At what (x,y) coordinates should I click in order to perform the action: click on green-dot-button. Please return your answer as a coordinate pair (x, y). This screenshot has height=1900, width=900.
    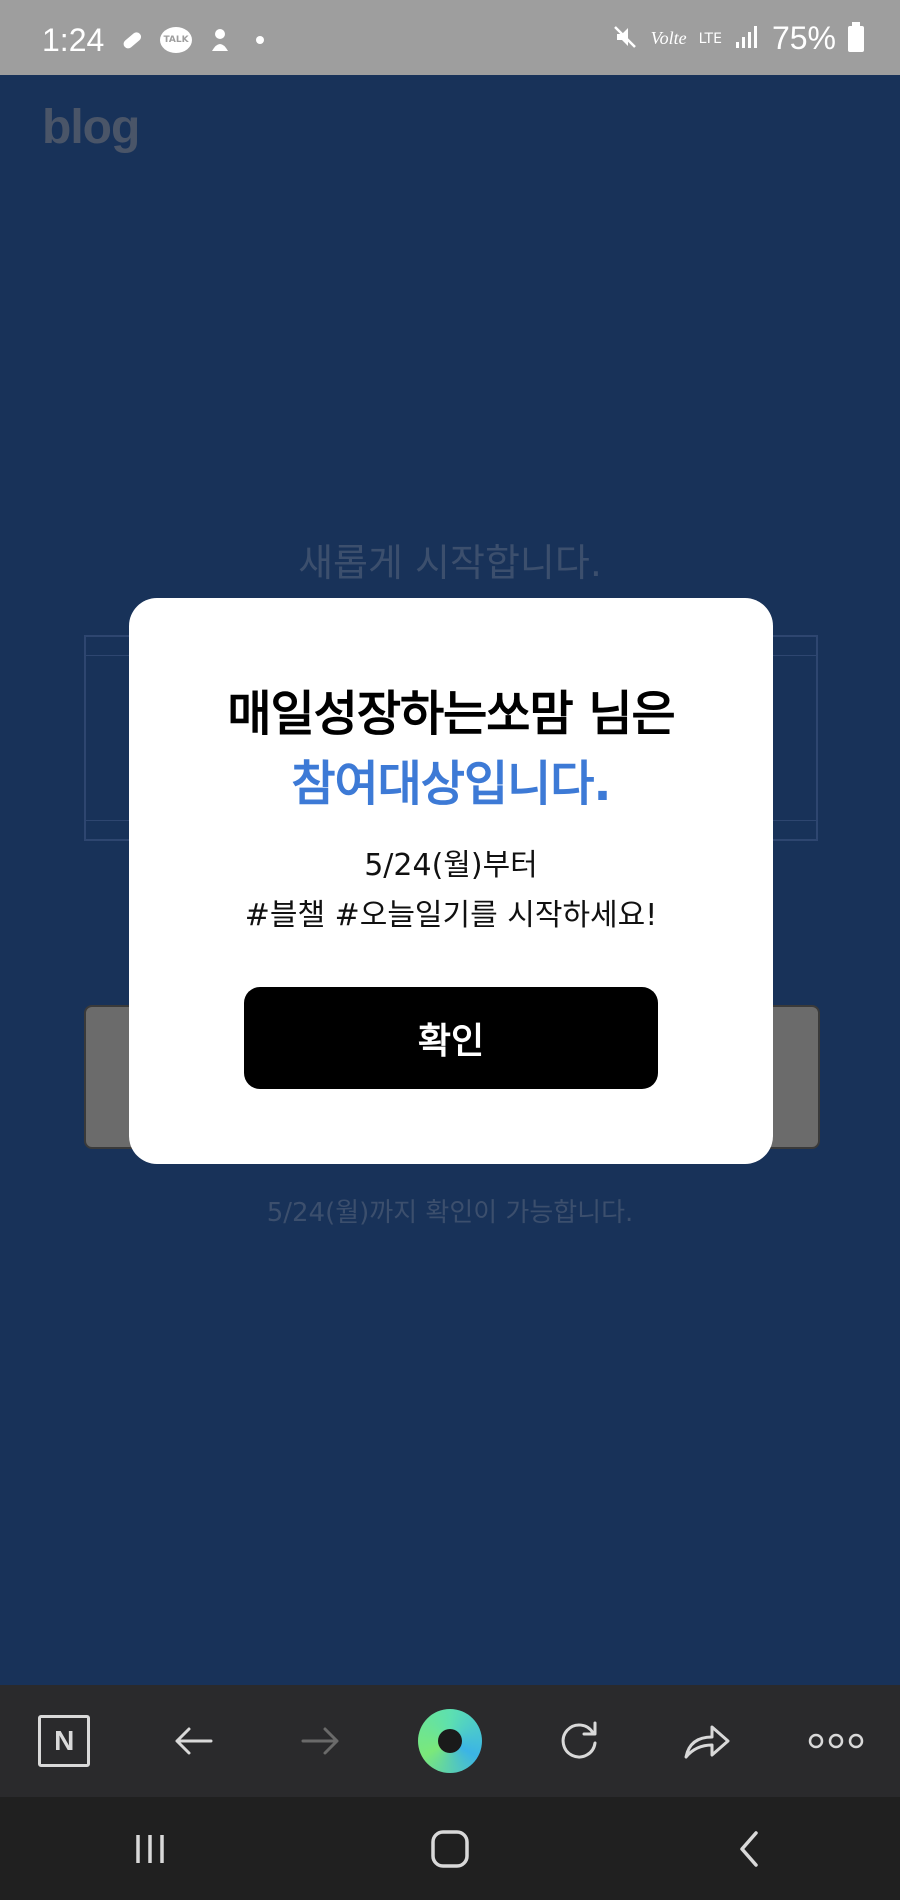
    Looking at the image, I should click on (450, 1741).